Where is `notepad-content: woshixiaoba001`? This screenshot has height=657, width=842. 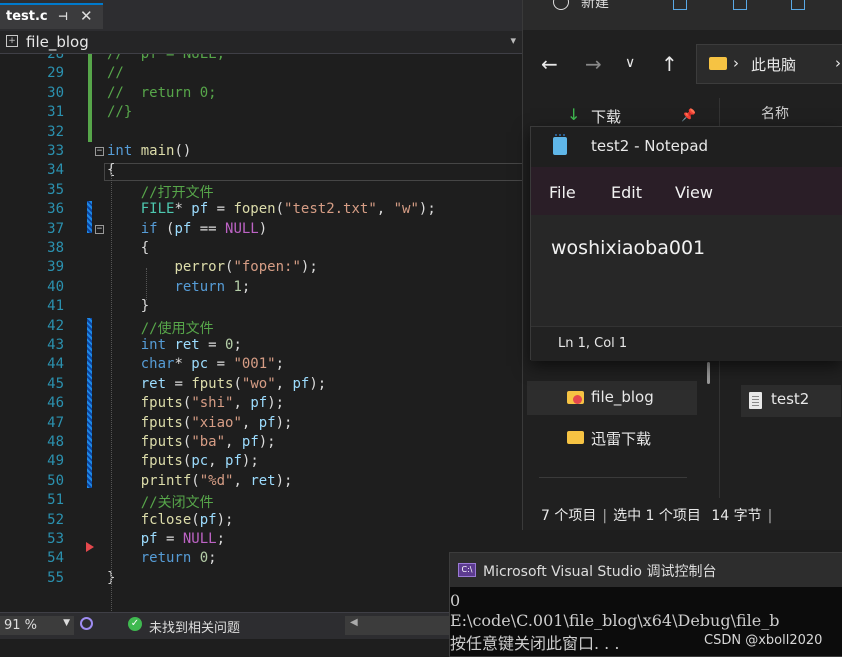 notepad-content: woshixiaoba001 is located at coordinates (628, 248).